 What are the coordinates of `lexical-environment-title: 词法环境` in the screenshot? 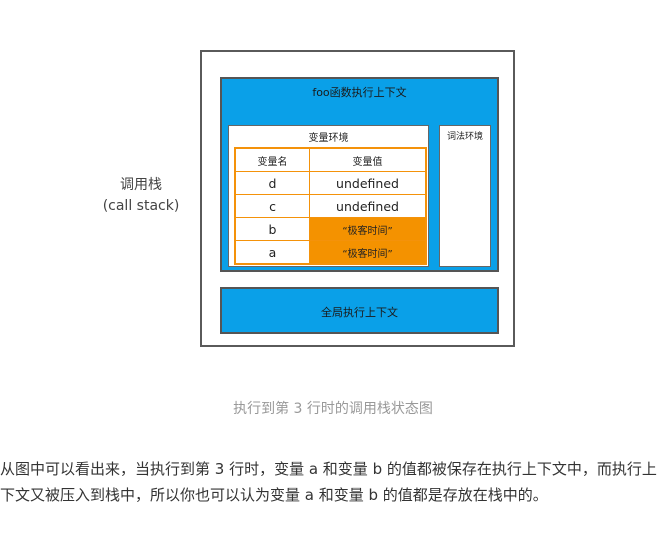 It's located at (464, 137).